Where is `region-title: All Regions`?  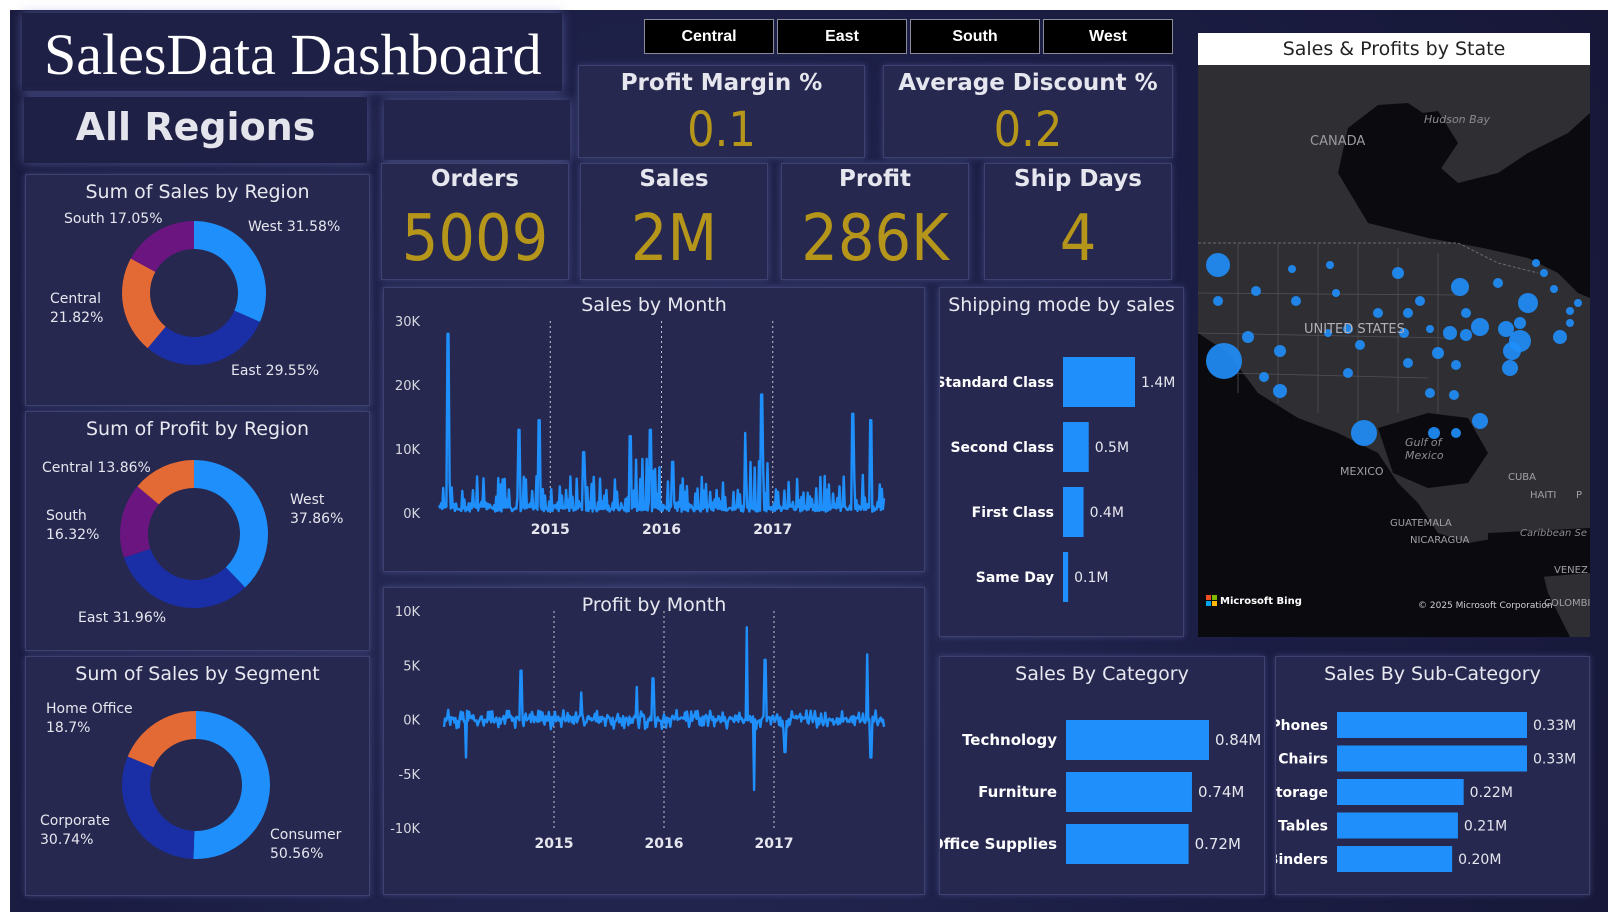
region-title: All Regions is located at coordinates (195, 127).